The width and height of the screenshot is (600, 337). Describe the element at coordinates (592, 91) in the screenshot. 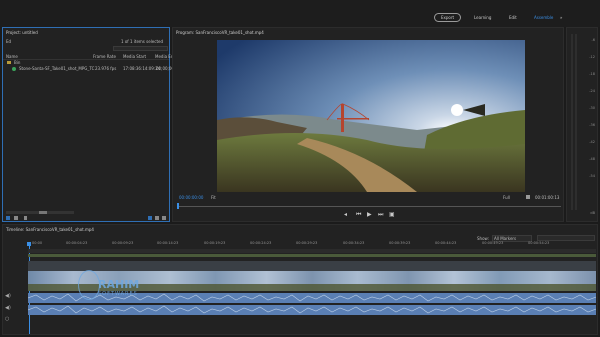

I see `meter-tick: -24` at that location.